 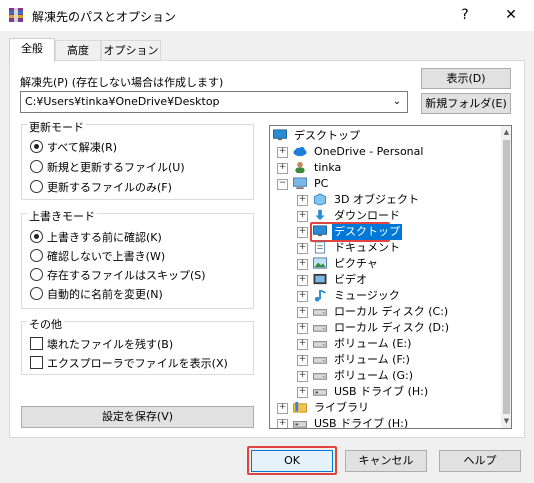 I want to click on tree-scrollbar: ▲ ▼, so click(x=506, y=277).